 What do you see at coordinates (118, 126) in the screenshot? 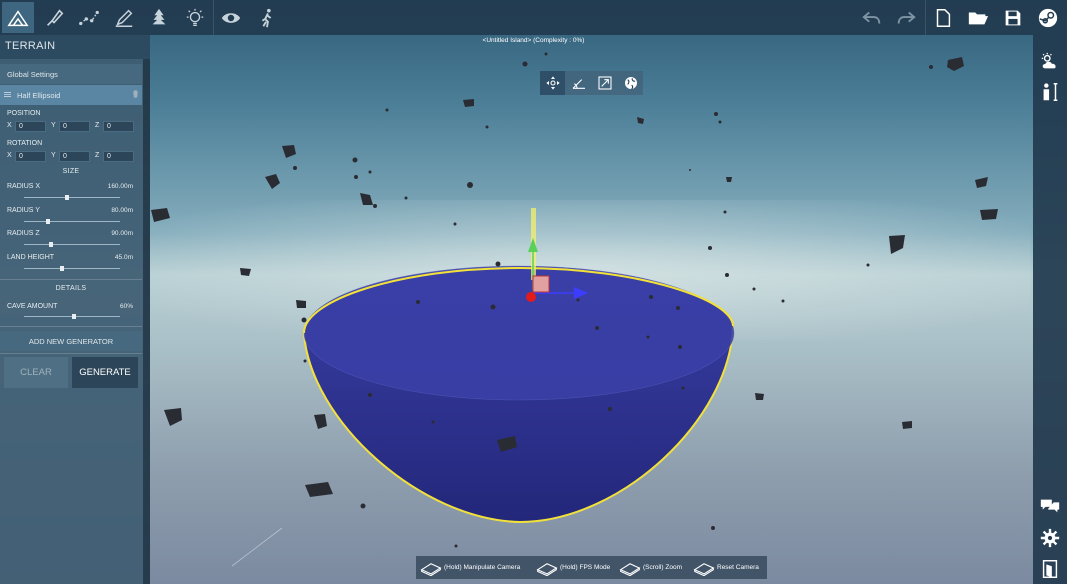
I see `position-z-field: 0` at bounding box center [118, 126].